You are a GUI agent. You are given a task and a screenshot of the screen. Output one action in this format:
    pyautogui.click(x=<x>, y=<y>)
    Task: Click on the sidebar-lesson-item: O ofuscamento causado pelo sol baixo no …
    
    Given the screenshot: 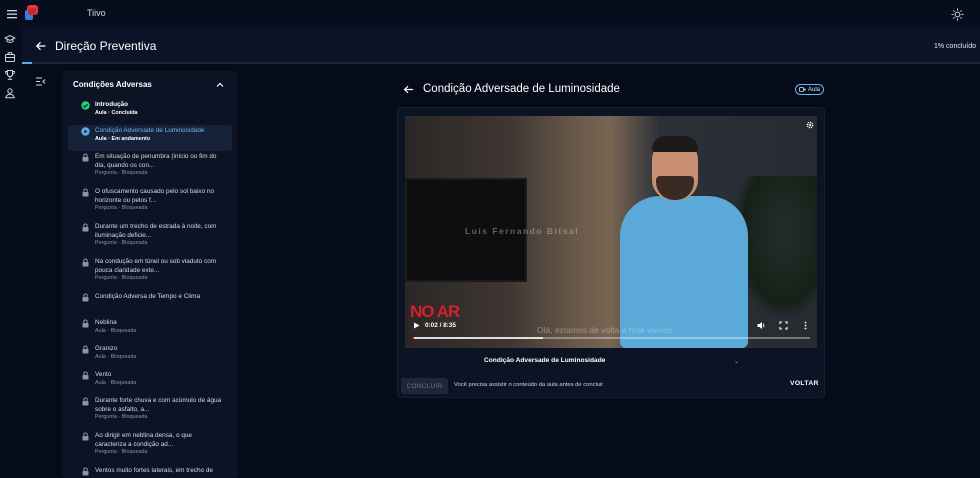 What is the action you would take?
    pyautogui.click(x=150, y=204)
    